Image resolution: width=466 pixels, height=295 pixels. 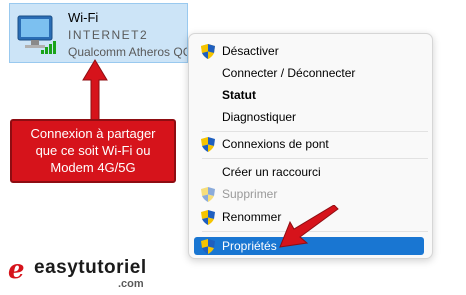 What do you see at coordinates (93, 167) in the screenshot?
I see `callout-line: Modem 4G/5G` at bounding box center [93, 167].